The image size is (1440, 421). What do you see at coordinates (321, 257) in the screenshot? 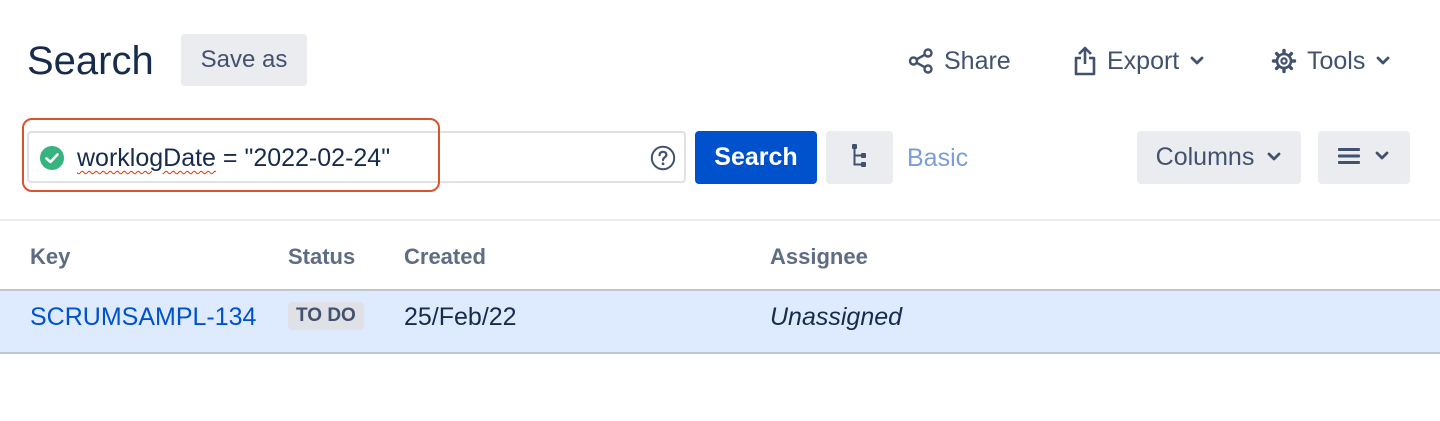
I see `column-header-status: Status` at bounding box center [321, 257].